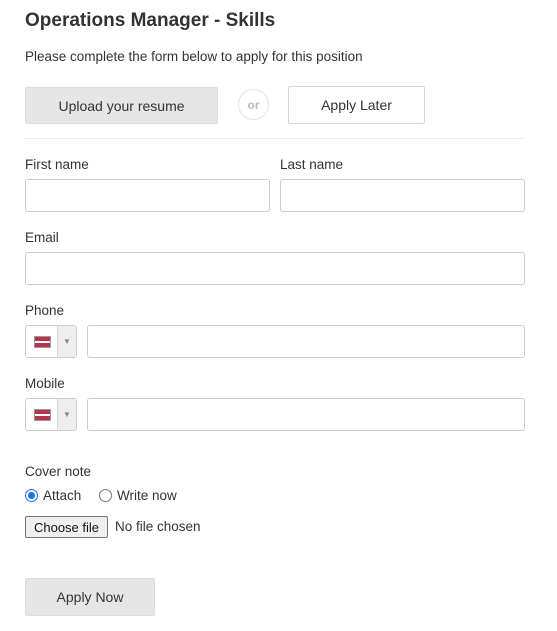 This screenshot has height=631, width=557. What do you see at coordinates (62, 495) in the screenshot?
I see `attach-radio-label: Attach` at bounding box center [62, 495].